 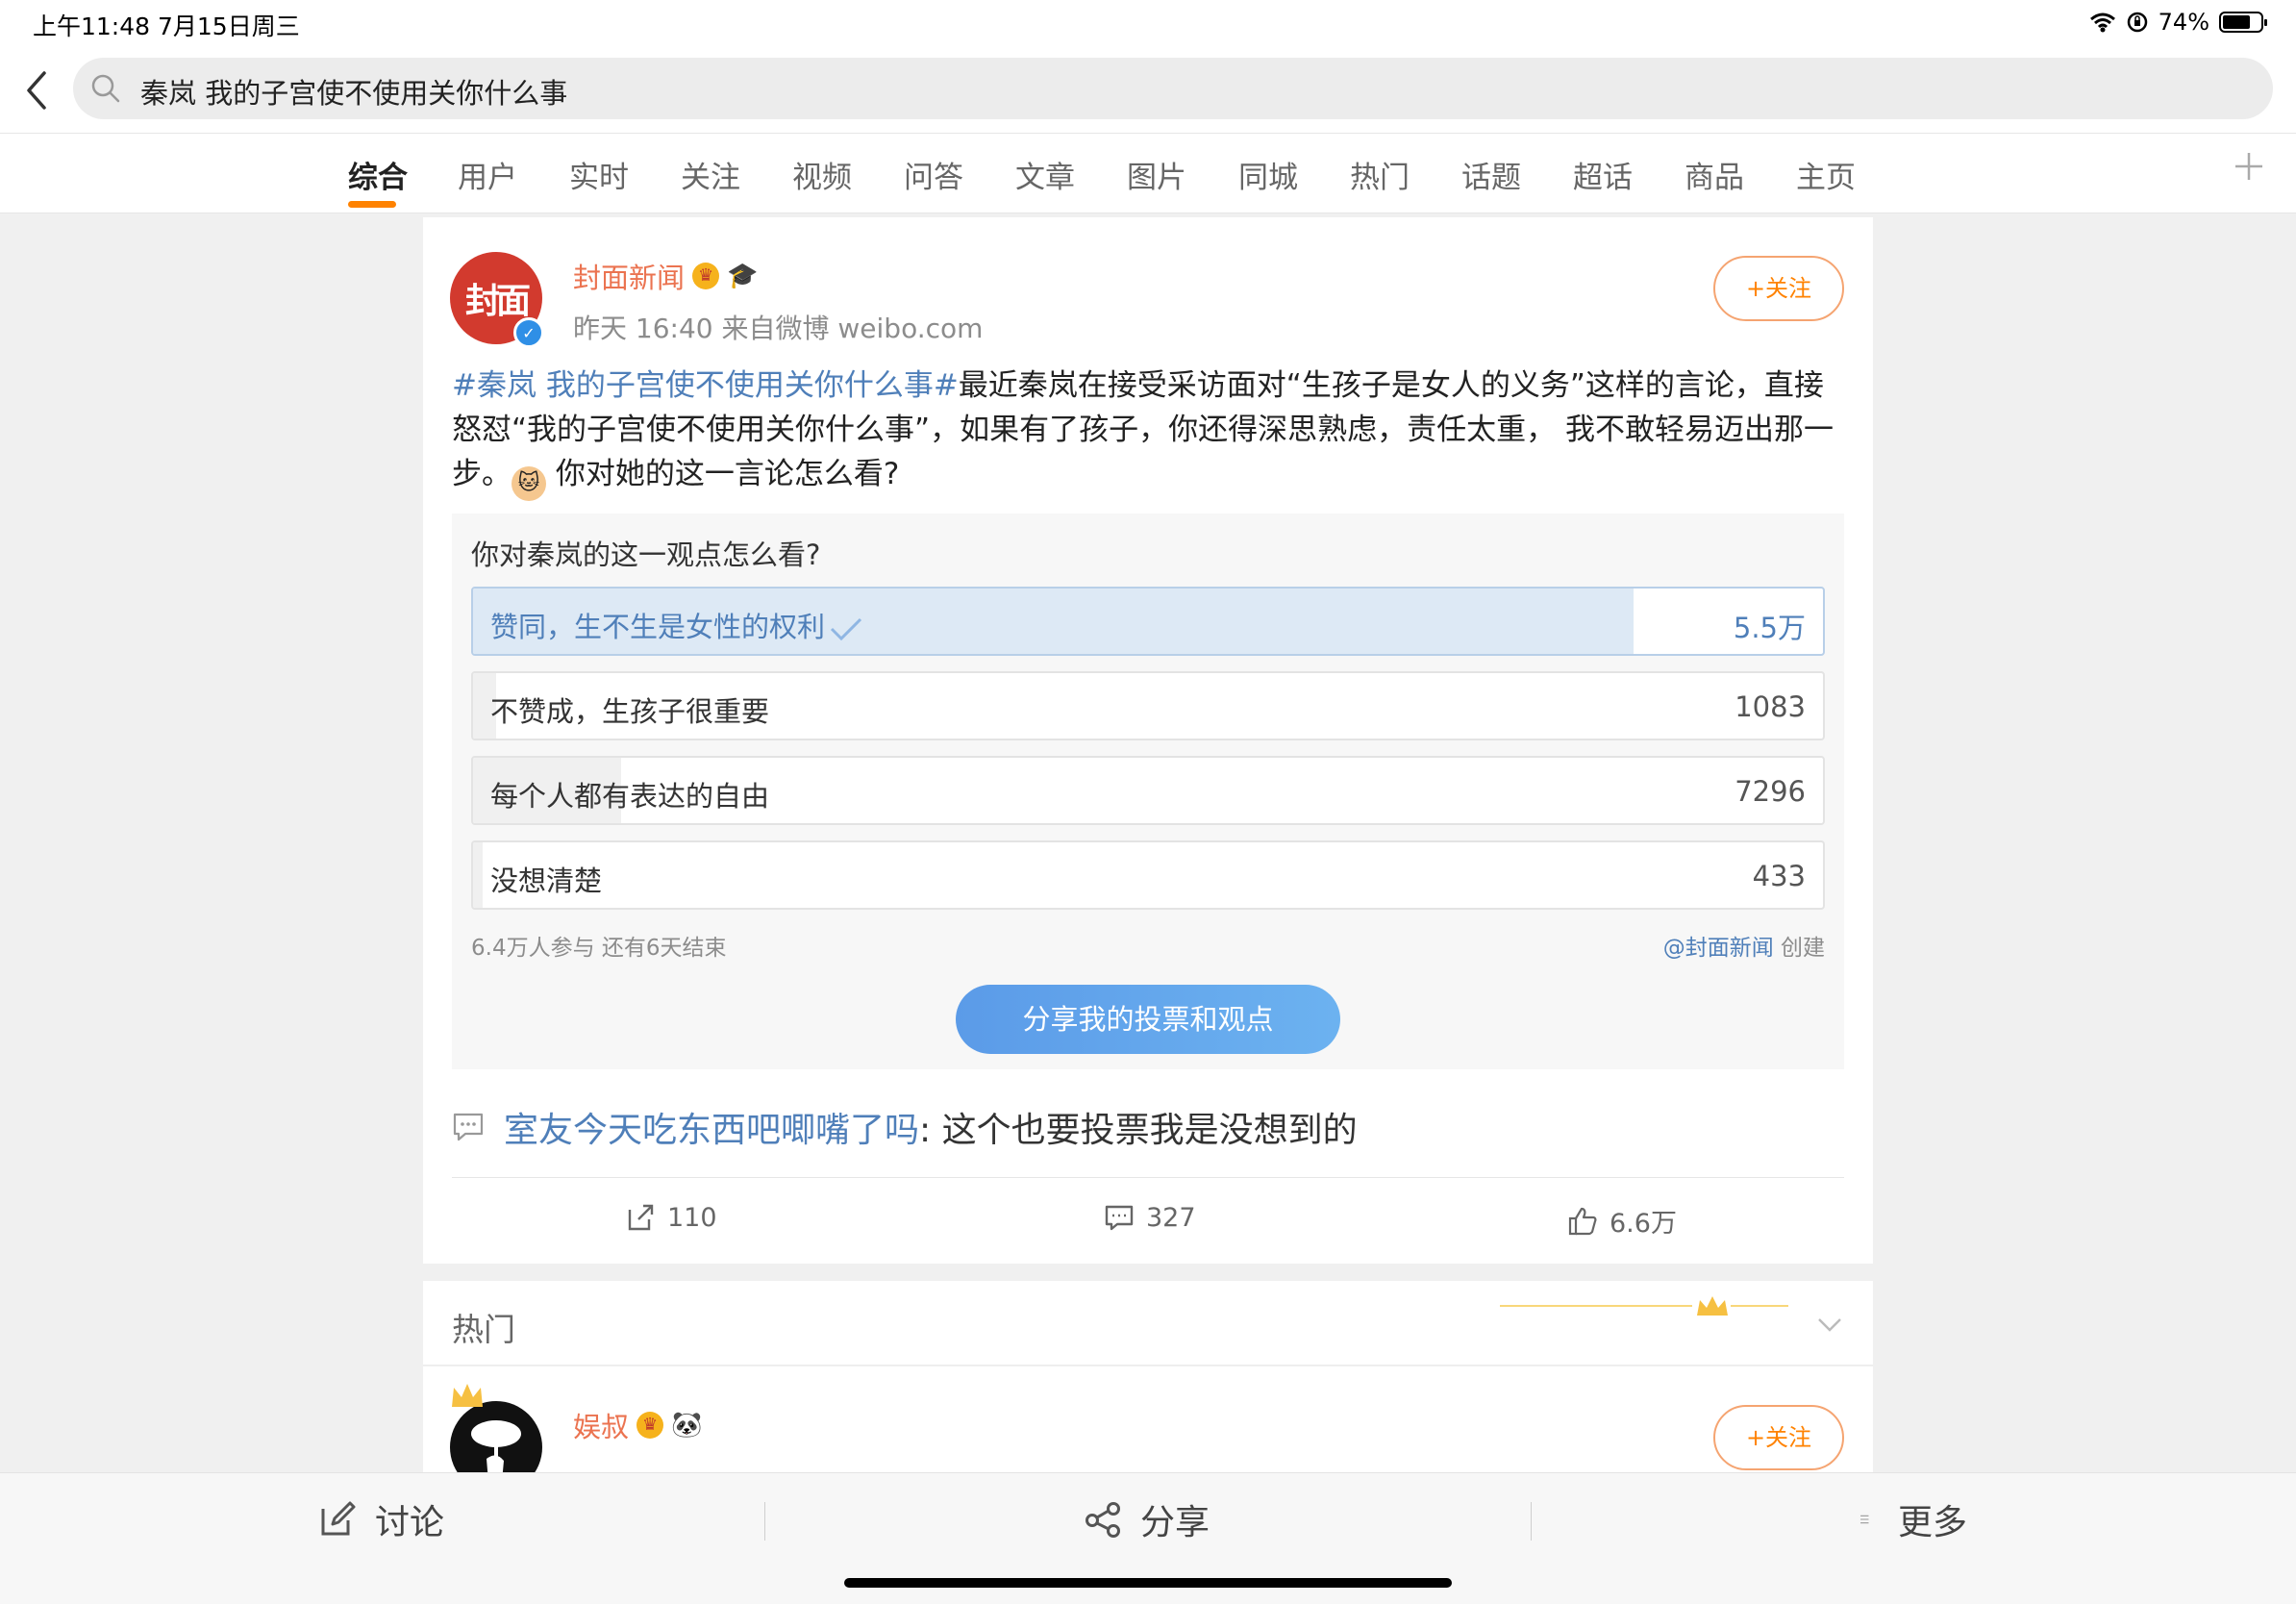 What do you see at coordinates (1156, 174) in the screenshot?
I see `tab-7: 图片` at bounding box center [1156, 174].